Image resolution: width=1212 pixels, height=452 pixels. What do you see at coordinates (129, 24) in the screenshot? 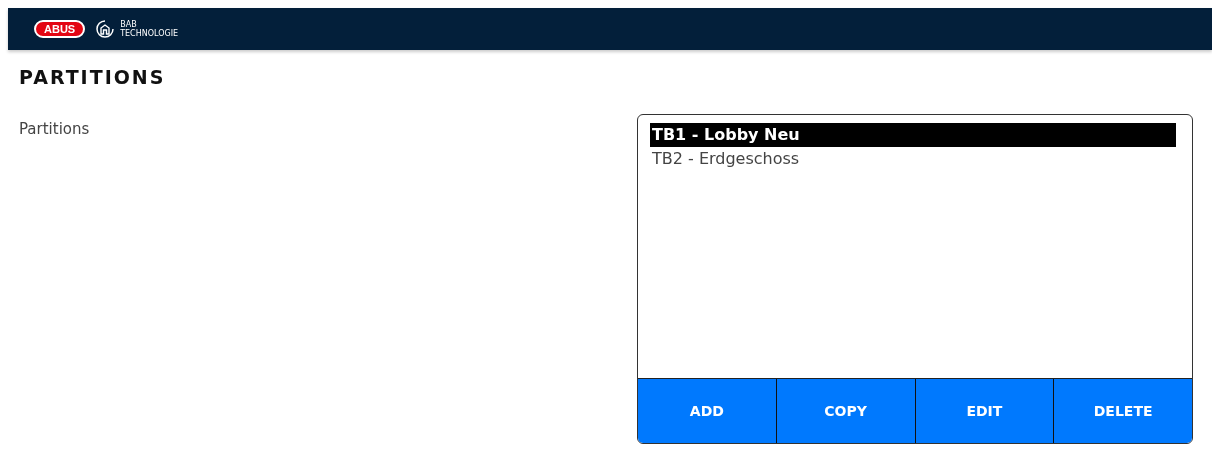
I see `partner-name: BAB` at bounding box center [129, 24].